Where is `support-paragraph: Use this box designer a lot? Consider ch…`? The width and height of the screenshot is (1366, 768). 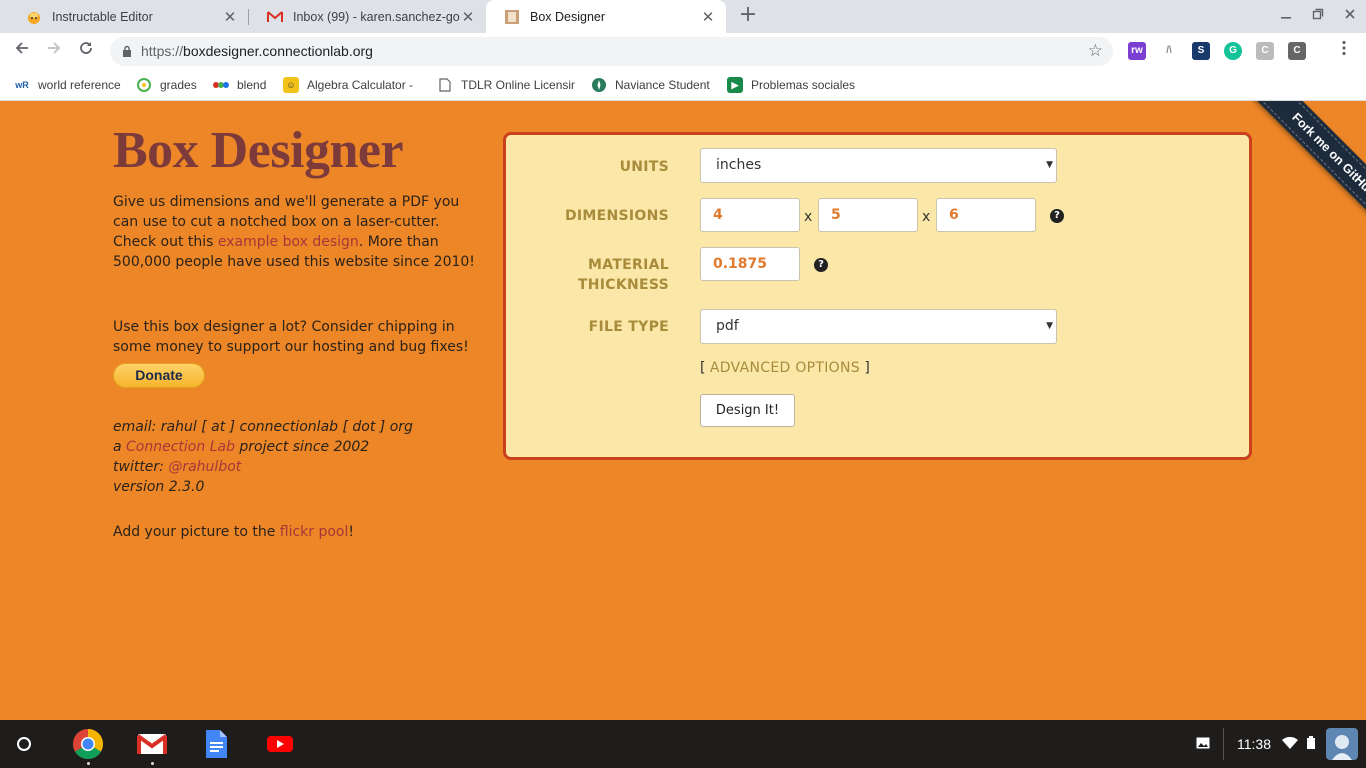 support-paragraph: Use this box designer a lot? Consider ch… is located at coordinates (291, 337).